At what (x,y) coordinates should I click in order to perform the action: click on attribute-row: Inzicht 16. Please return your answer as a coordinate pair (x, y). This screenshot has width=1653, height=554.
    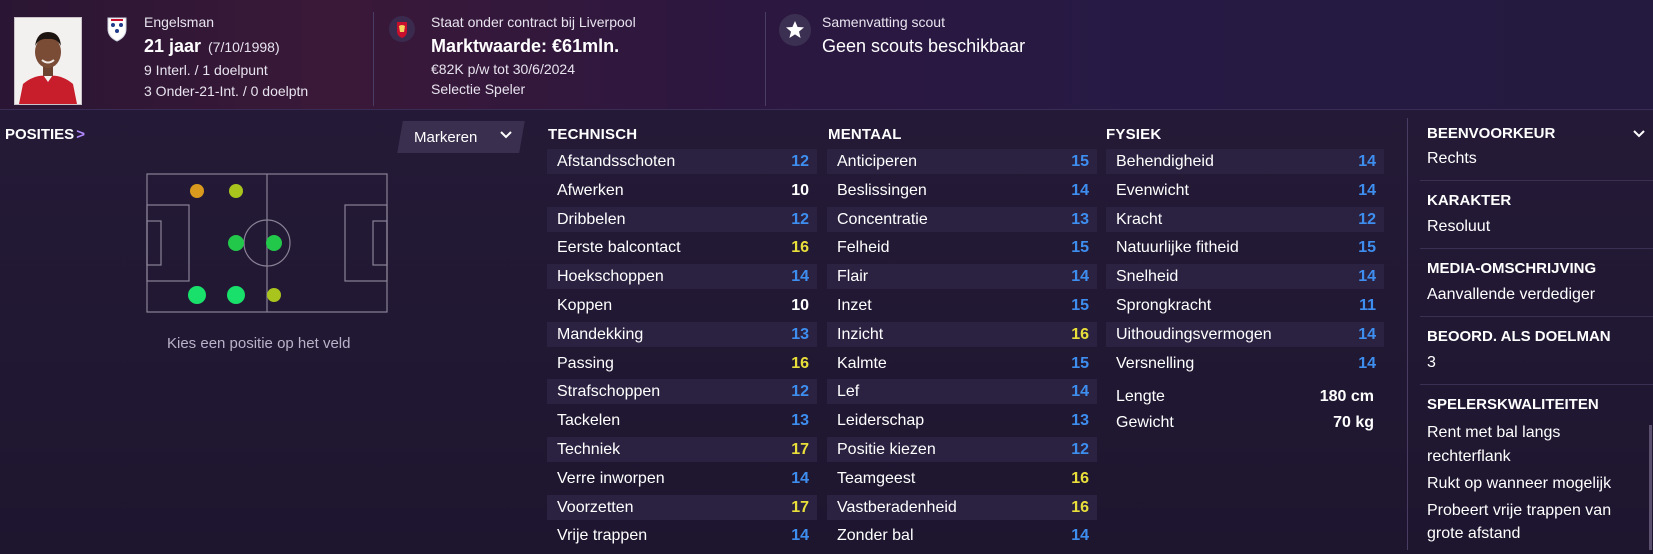
    Looking at the image, I should click on (962, 334).